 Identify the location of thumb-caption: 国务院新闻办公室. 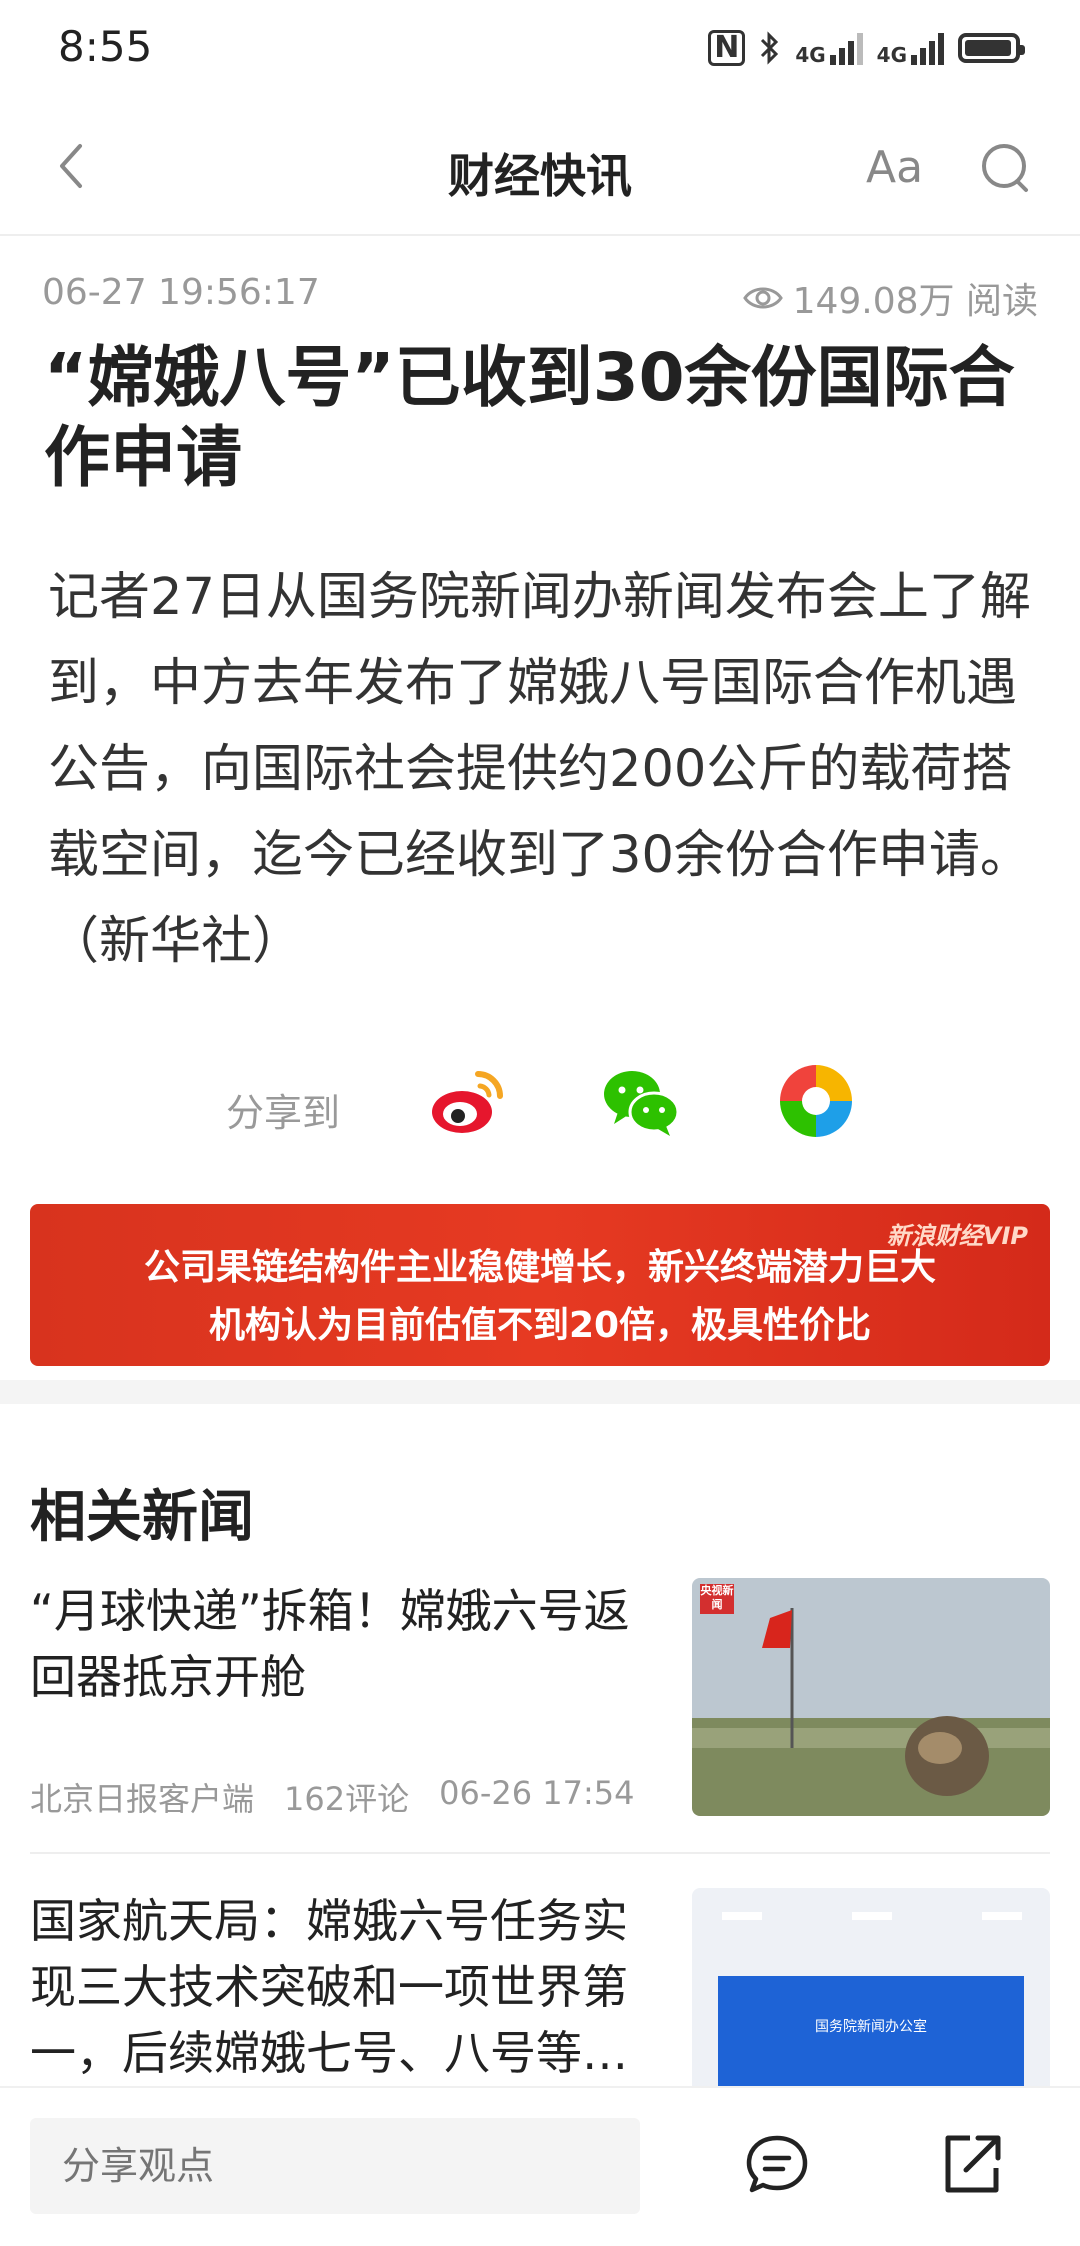
(871, 2027).